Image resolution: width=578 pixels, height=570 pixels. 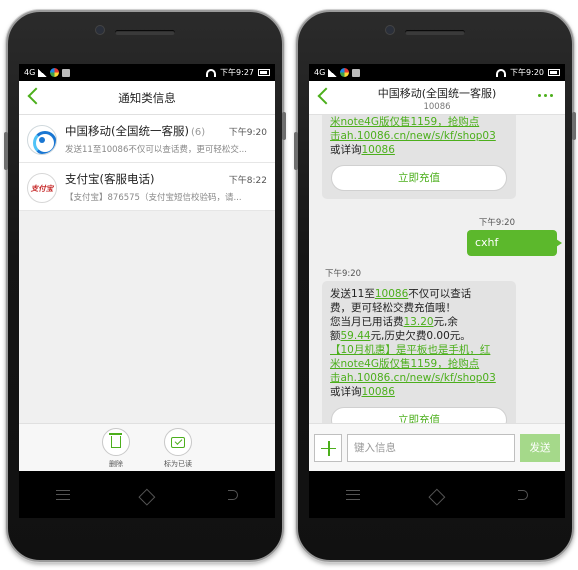 What do you see at coordinates (367, 322) in the screenshot?
I see `message-text: 您当月已用话费` at bounding box center [367, 322].